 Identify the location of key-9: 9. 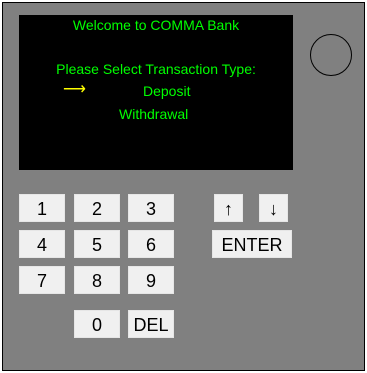
(151, 280).